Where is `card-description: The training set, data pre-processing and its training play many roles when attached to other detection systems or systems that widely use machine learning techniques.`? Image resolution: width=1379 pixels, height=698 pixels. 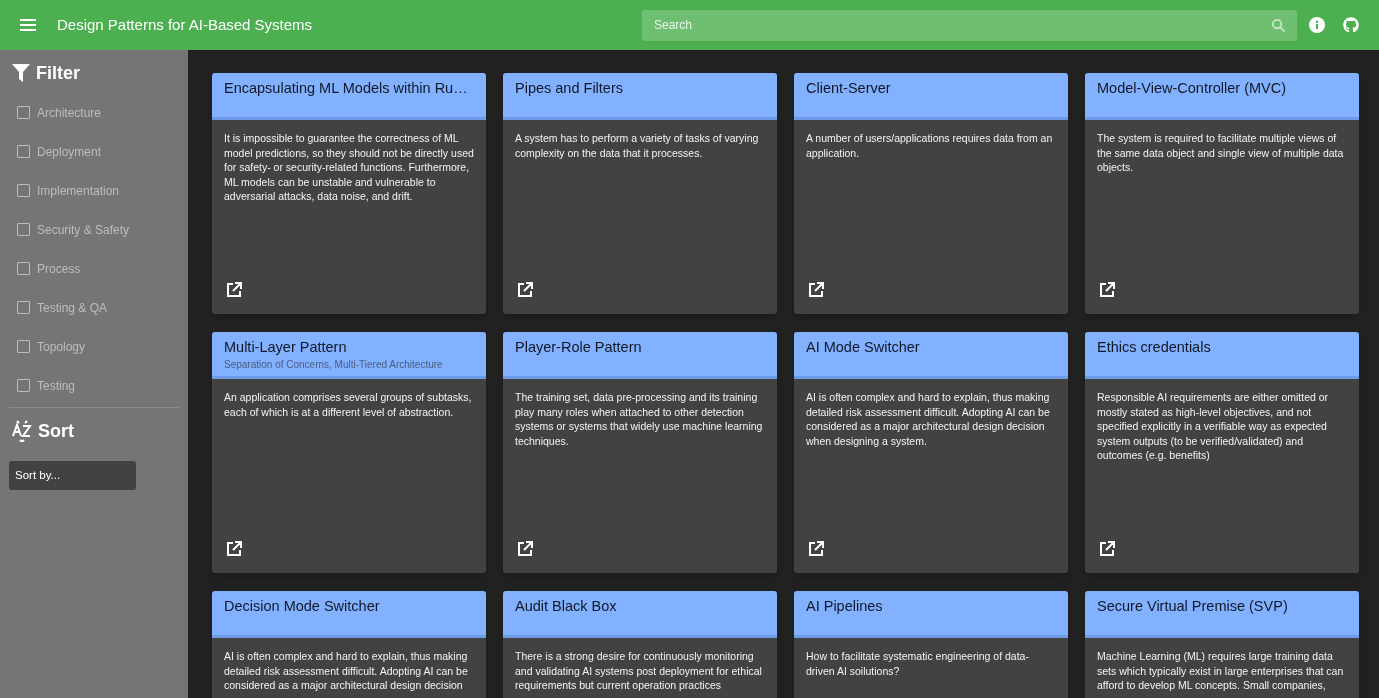
card-description: The training set, data pre-processing and its training play many roles when attached to other detection systems or systems that widely use machine learning techniques. is located at coordinates (639, 419).